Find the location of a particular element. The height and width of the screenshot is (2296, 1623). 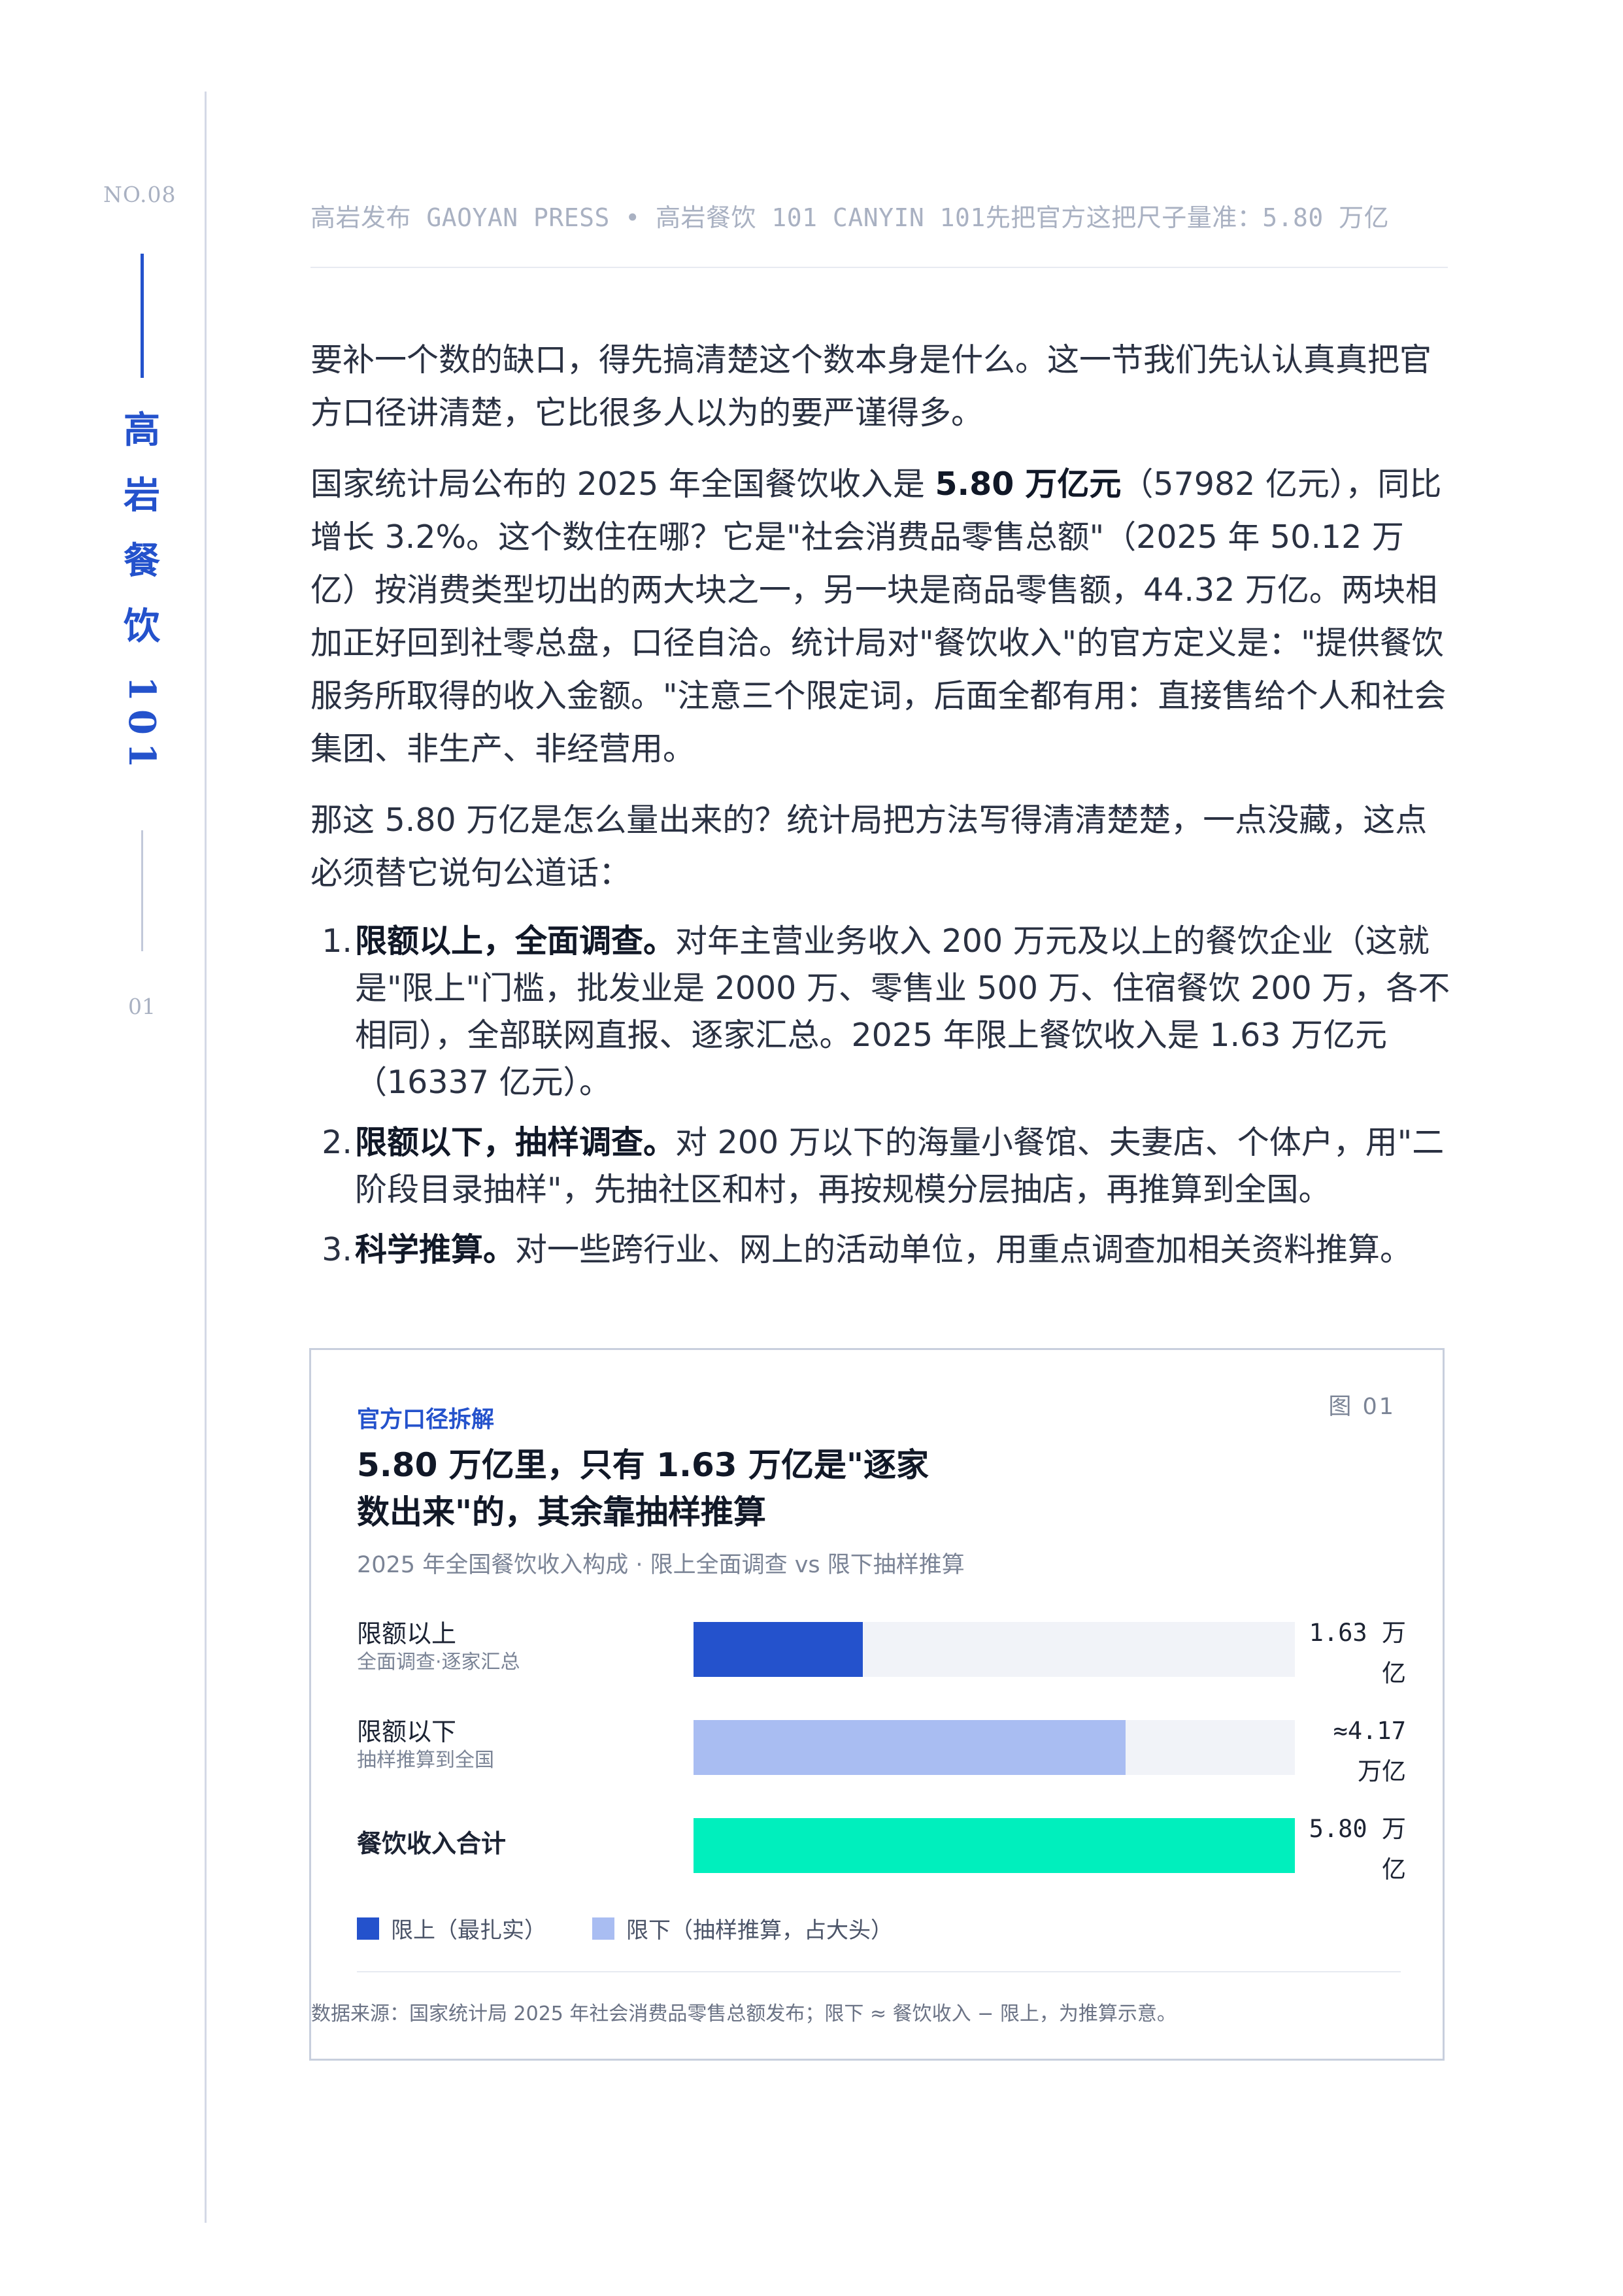

list-text: 科学推算。对一些跨行业、网上的活动单位，用重点调查加相关资料推算。 is located at coordinates (903, 1250).